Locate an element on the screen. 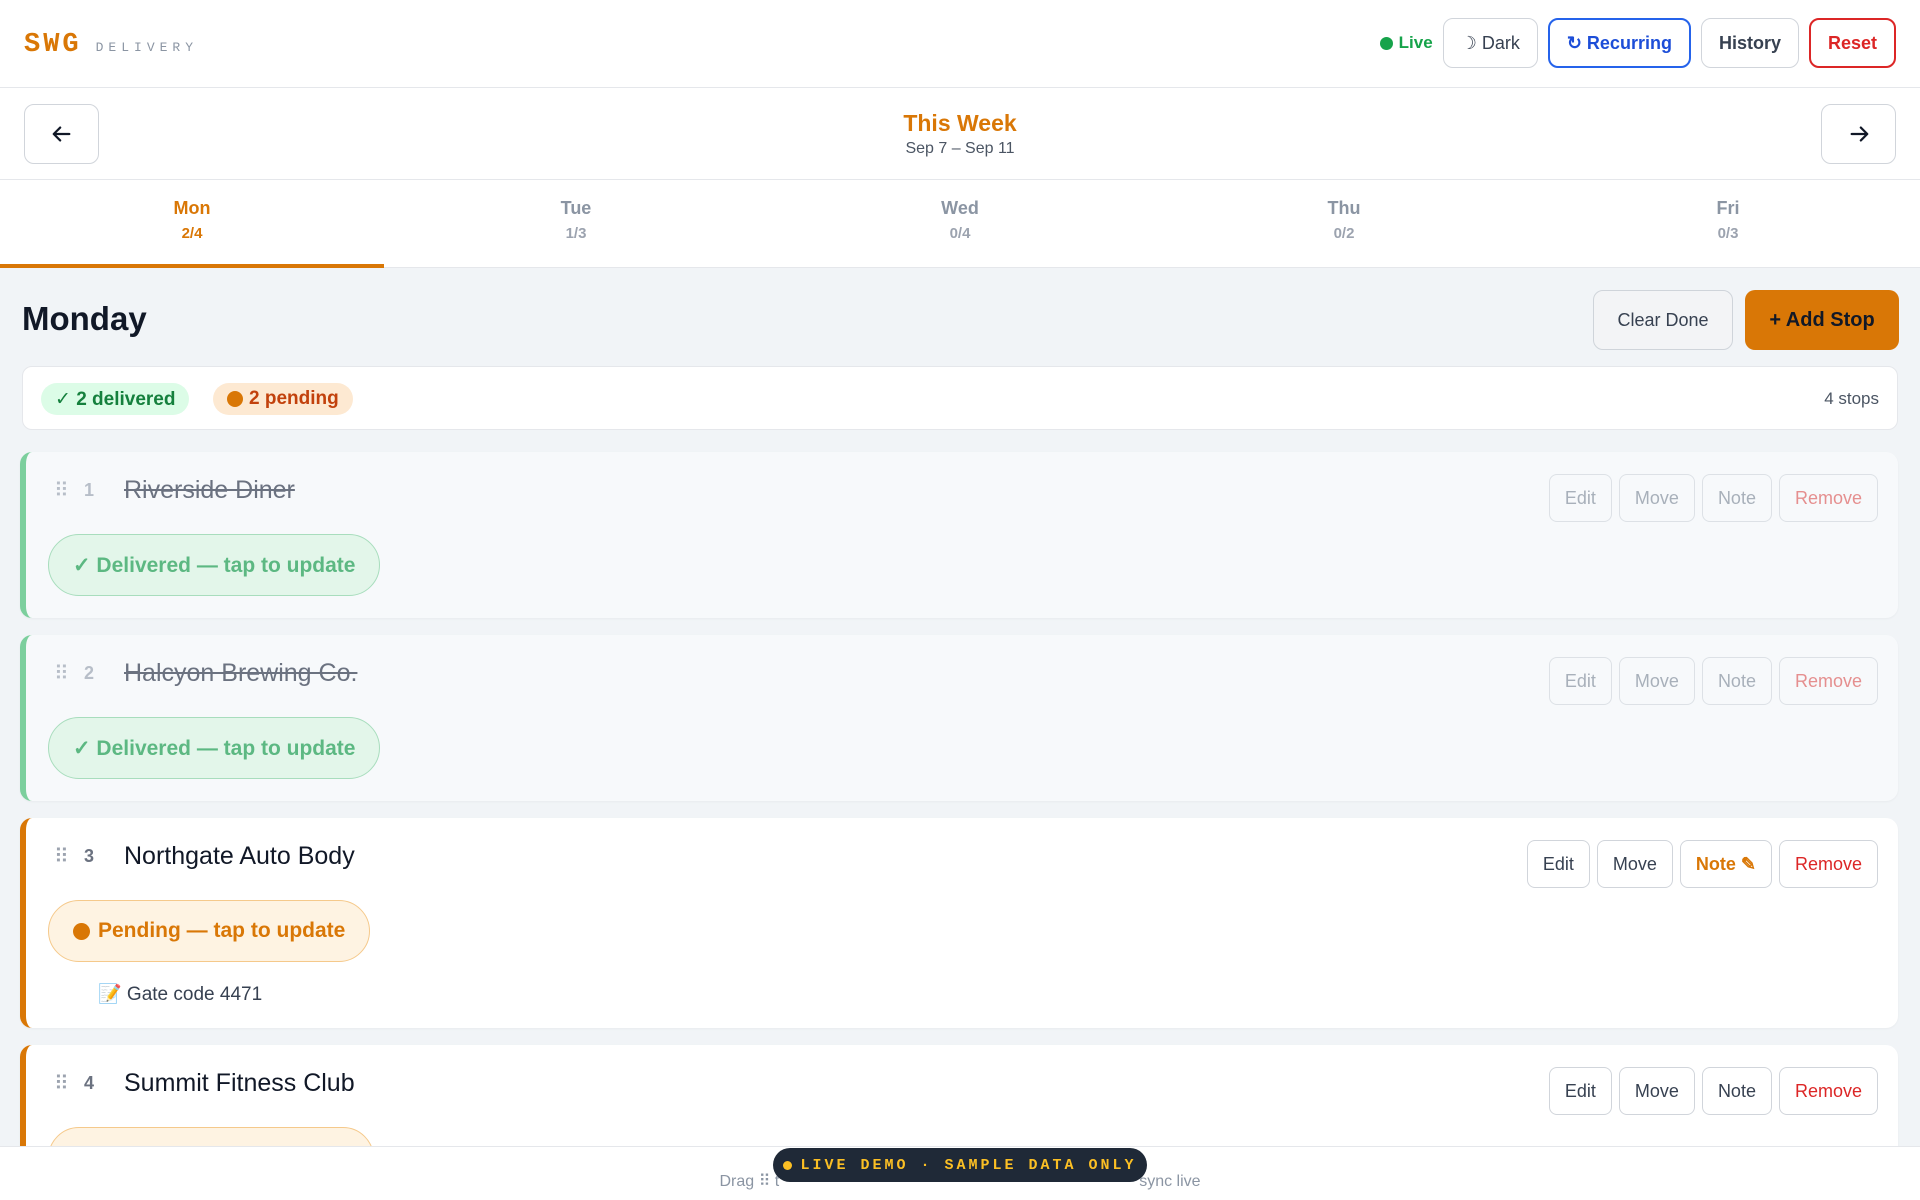 The image size is (1920, 1200). tab-day-count: 1/3 is located at coordinates (576, 233).